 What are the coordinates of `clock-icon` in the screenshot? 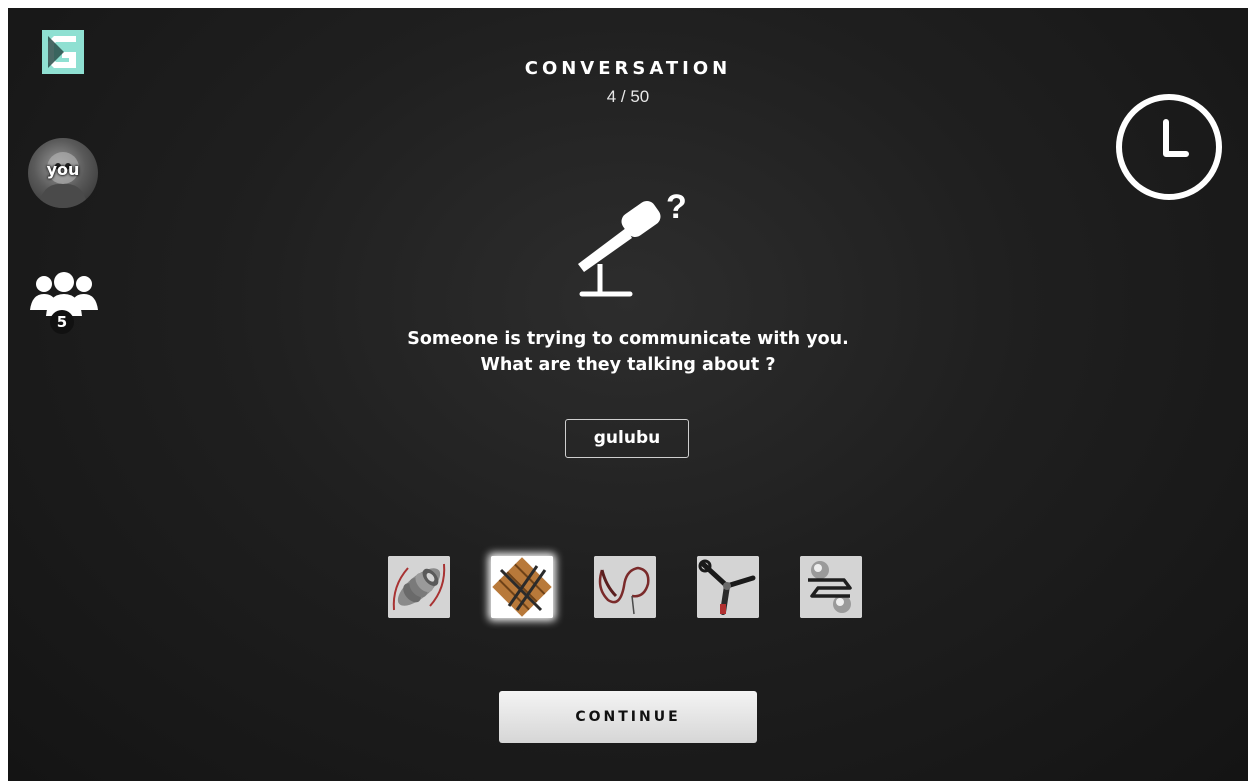 It's located at (1169, 147).